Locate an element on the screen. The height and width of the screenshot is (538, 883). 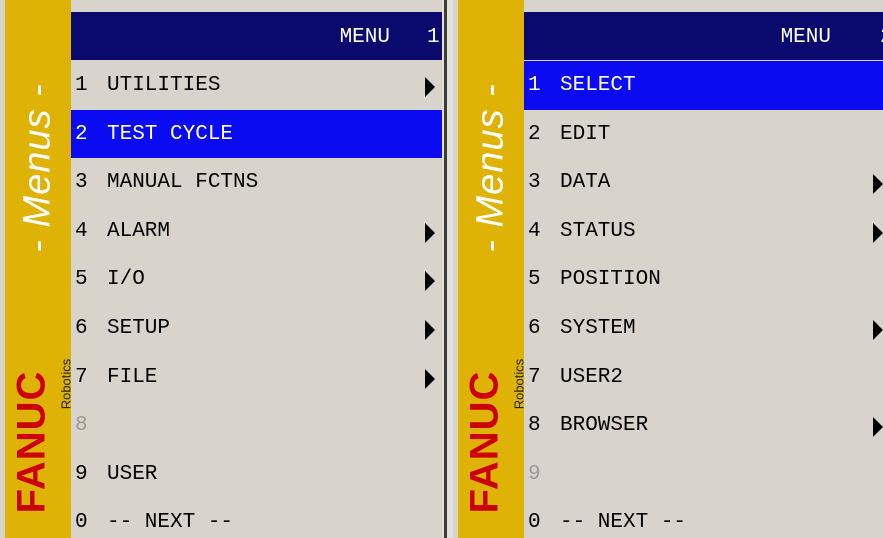
menu-item-4: 4 ALARM is located at coordinates (256, 231).